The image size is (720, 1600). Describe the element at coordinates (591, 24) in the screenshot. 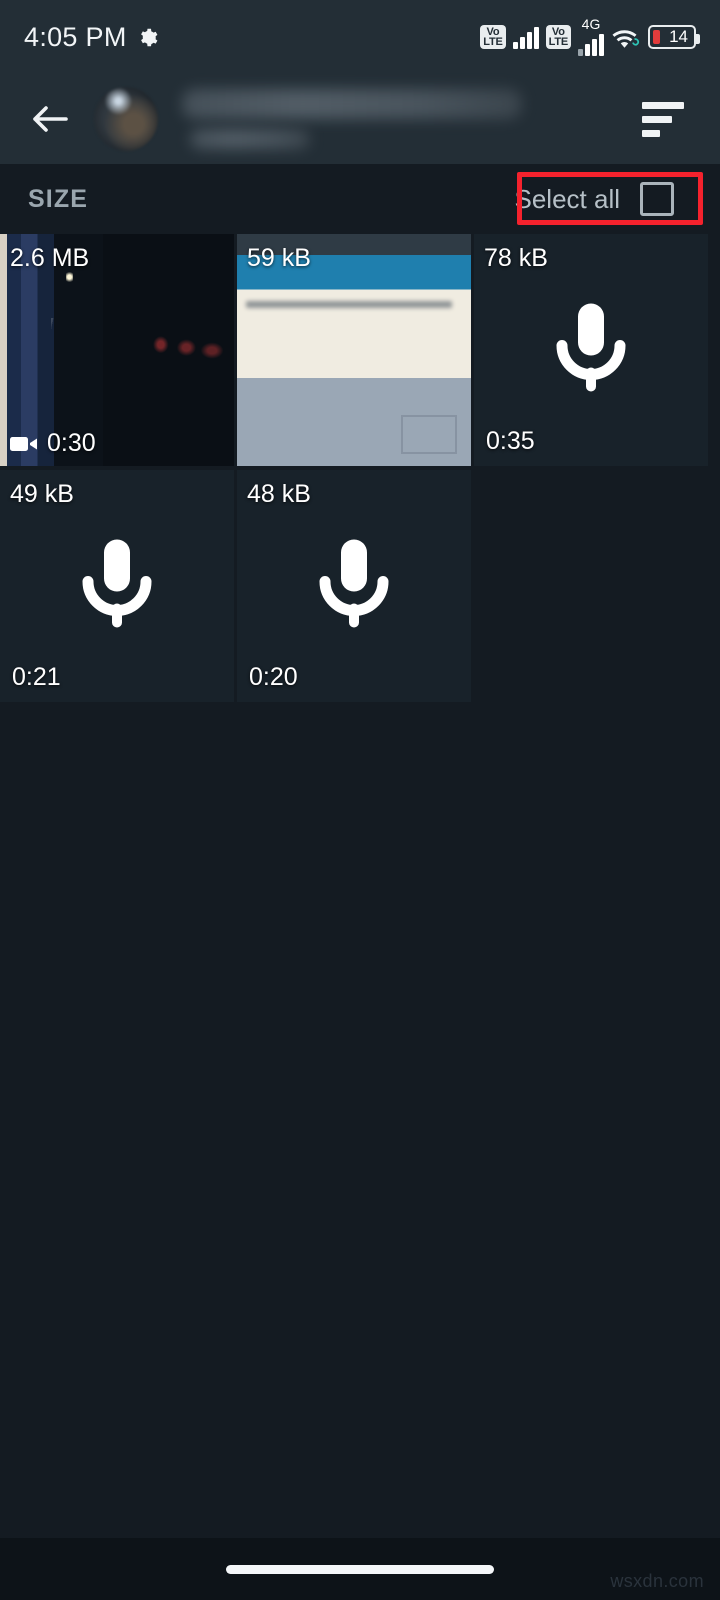

I see `network-type-label: 4G` at that location.